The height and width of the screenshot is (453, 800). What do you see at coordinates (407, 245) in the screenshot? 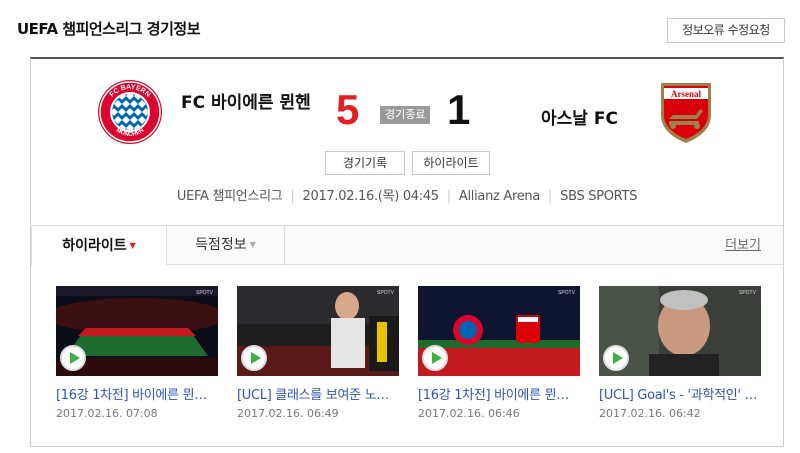
I see `content-tabs: 하이라이트 ▼ 득점정보 ▼ 더보기` at bounding box center [407, 245].